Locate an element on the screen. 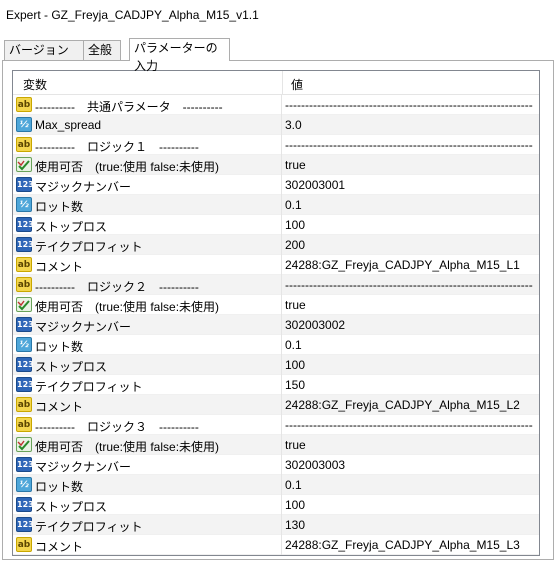 This screenshot has width=556, height=562. value-cell: 24288:GZ_Freyja_CADJPY_Alpha_M15_L1 is located at coordinates (411, 265).